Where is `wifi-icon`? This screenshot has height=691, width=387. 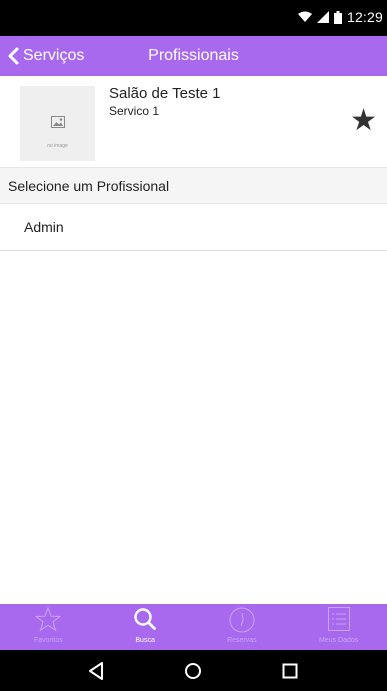 wifi-icon is located at coordinates (304, 16).